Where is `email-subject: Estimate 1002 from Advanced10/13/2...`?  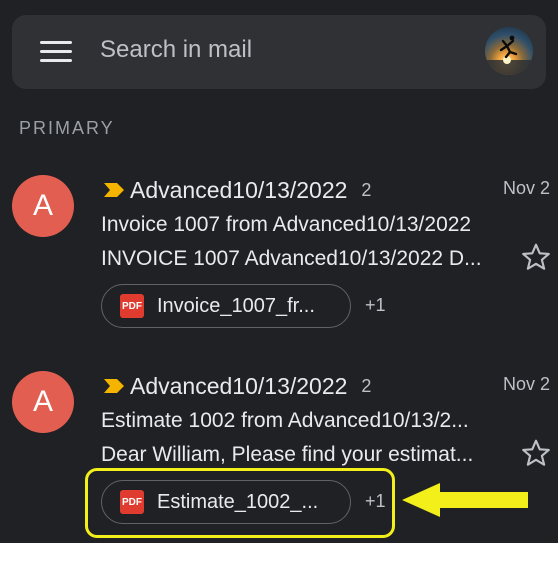 email-subject: Estimate 1002 from Advanced10/13/2... is located at coordinates (285, 420).